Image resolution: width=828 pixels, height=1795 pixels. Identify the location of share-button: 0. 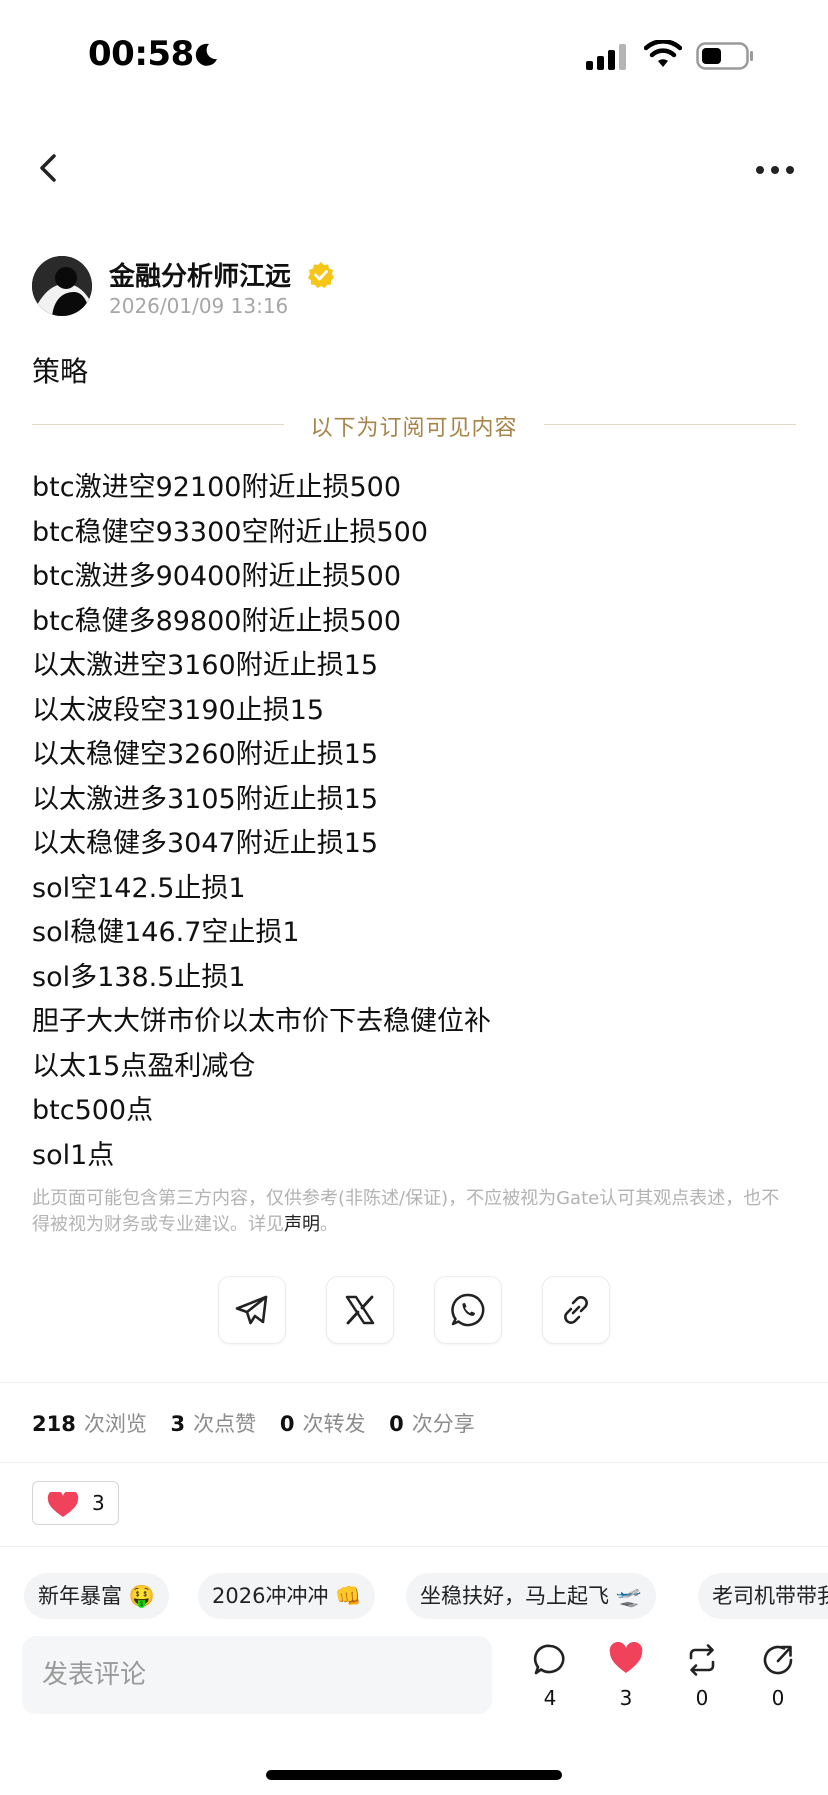
(778, 1679).